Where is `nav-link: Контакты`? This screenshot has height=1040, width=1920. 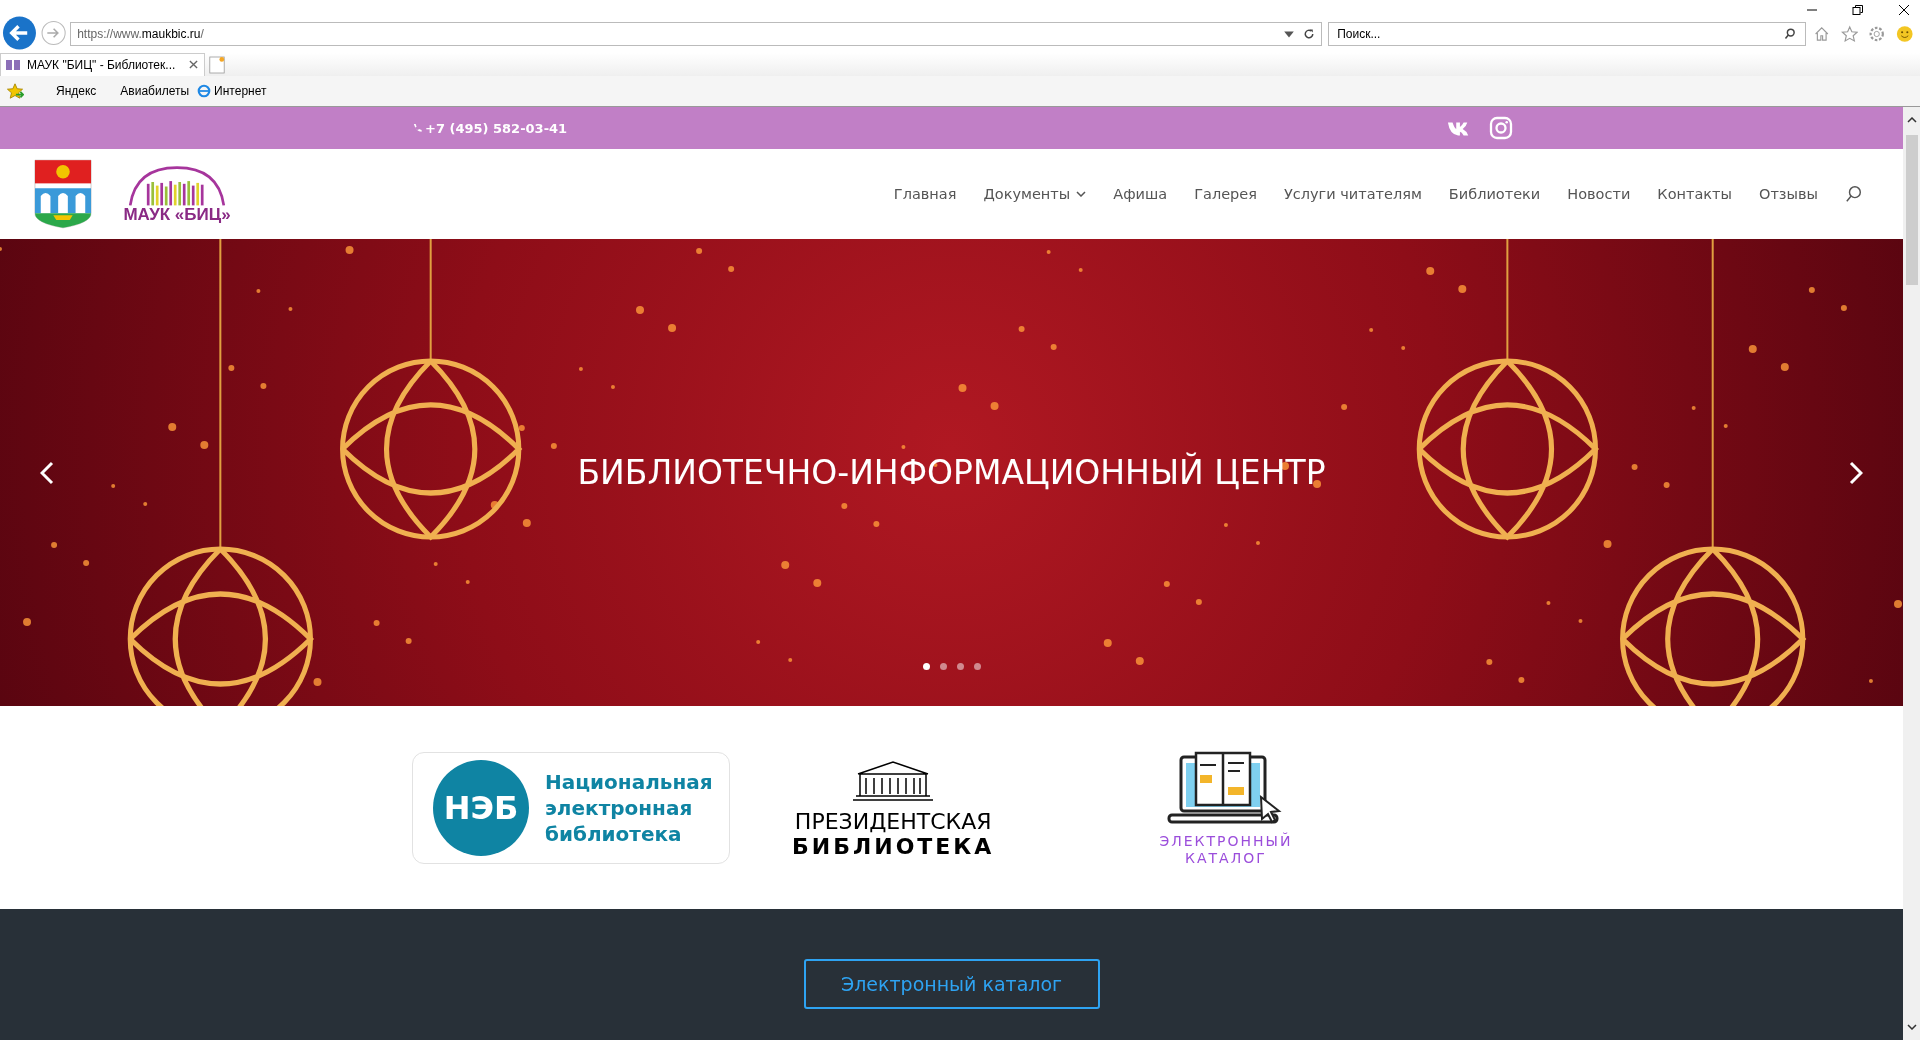 nav-link: Контакты is located at coordinates (1694, 194).